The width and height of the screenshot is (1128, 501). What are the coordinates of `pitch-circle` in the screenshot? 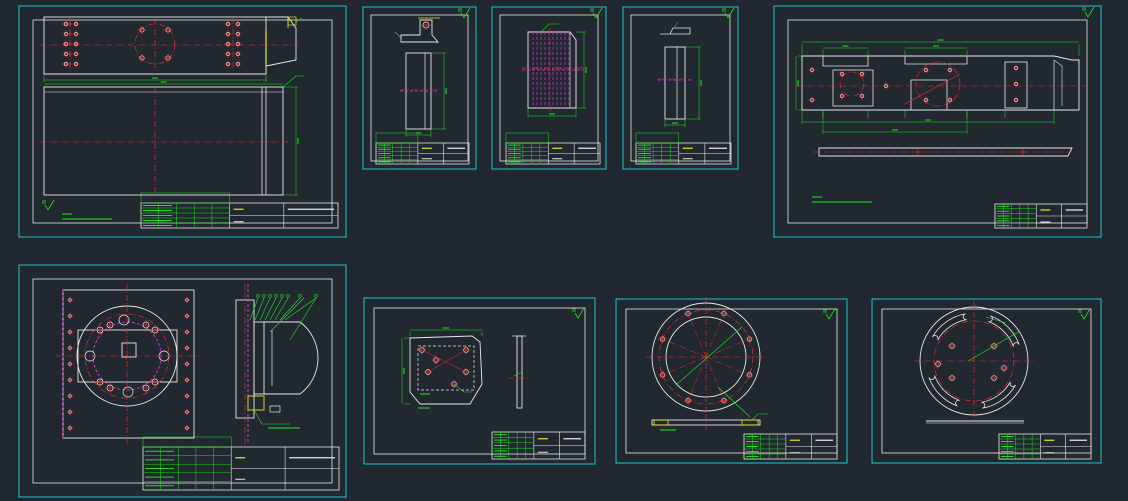 It's located at (938, 84).